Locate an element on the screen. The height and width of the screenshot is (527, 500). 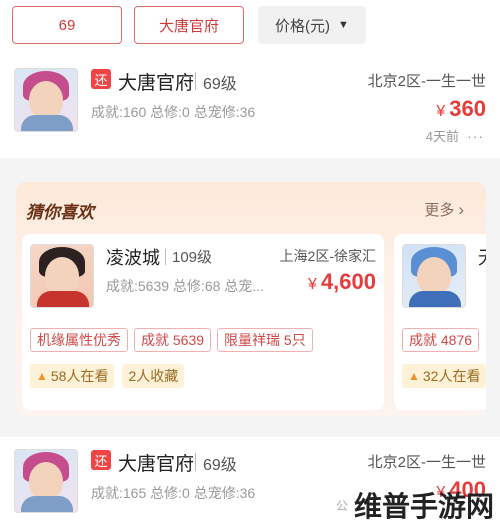
popularity-pills: ▲ 32人在看 is located at coordinates (444, 376).